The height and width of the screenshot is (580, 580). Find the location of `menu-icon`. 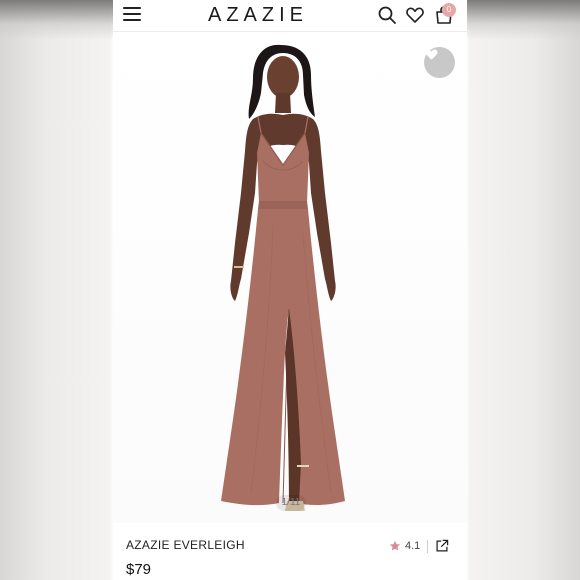

menu-icon is located at coordinates (132, 15).